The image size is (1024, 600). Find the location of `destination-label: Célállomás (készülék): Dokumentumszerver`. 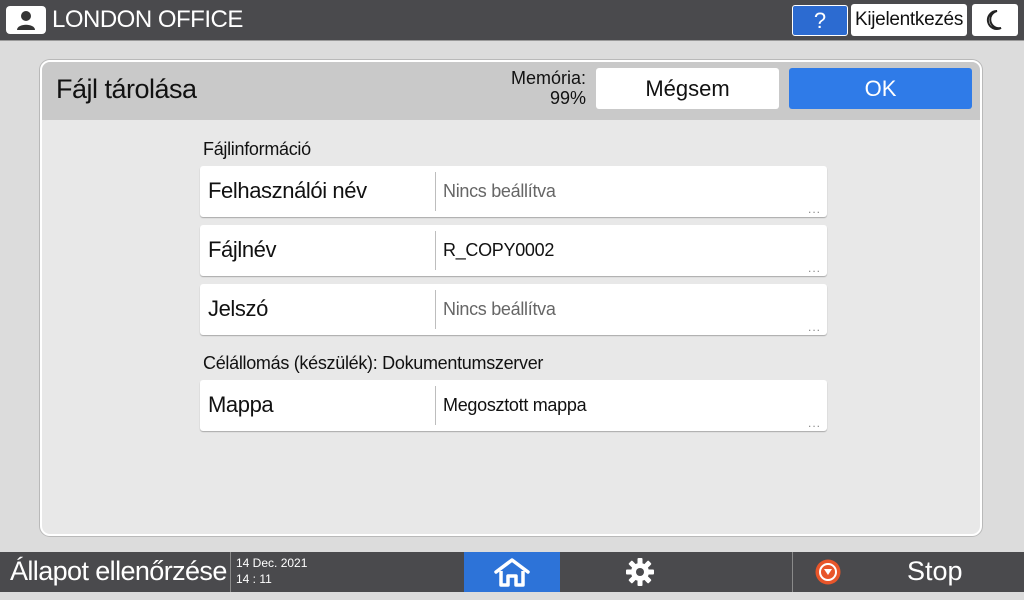

destination-label: Célállomás (készülék): Dokumentumszerver is located at coordinates (373, 363).